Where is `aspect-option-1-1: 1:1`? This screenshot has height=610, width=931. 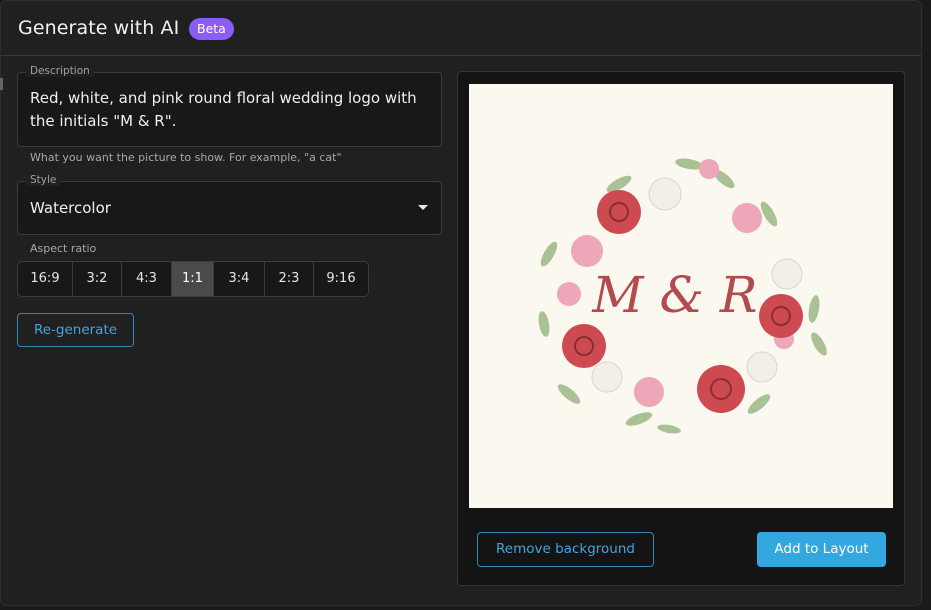
aspect-option-1-1: 1:1 is located at coordinates (193, 279).